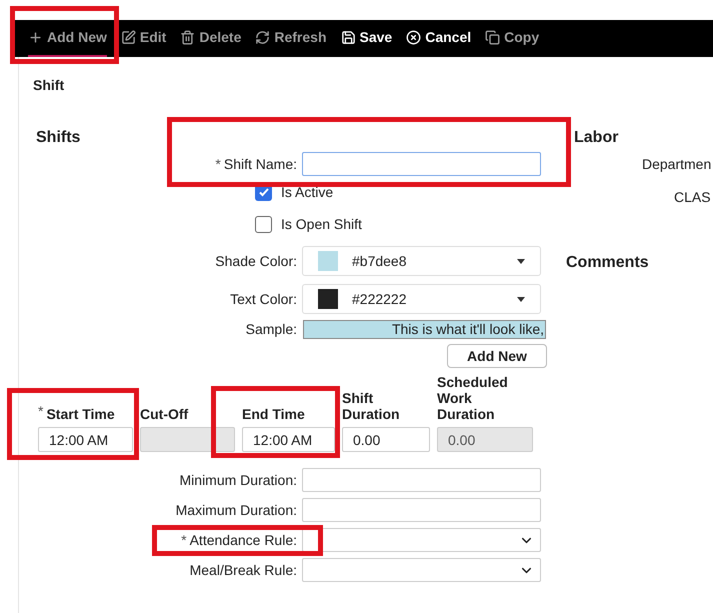 Image resolution: width=713 pixels, height=613 pixels. I want to click on column-header: End Time, so click(273, 414).